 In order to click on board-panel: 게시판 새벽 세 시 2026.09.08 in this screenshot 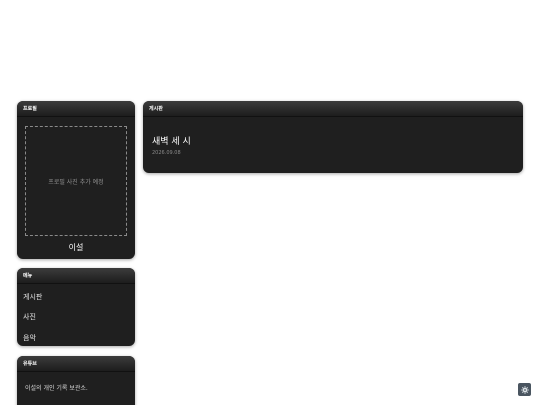, I will do `click(333, 137)`.